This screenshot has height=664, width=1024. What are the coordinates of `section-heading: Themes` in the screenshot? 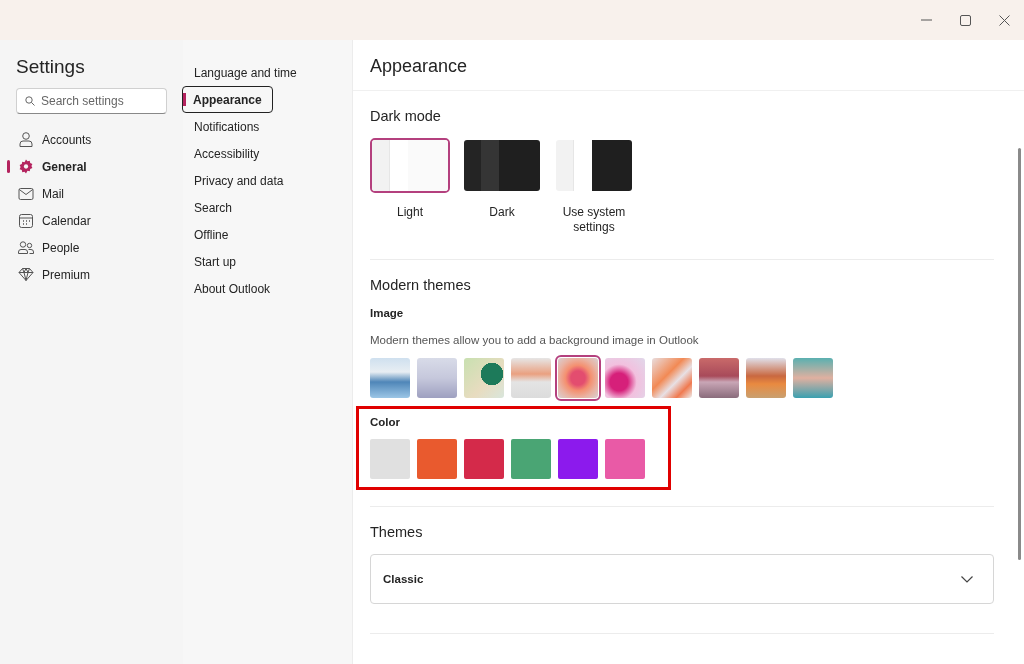 It's located at (397, 532).